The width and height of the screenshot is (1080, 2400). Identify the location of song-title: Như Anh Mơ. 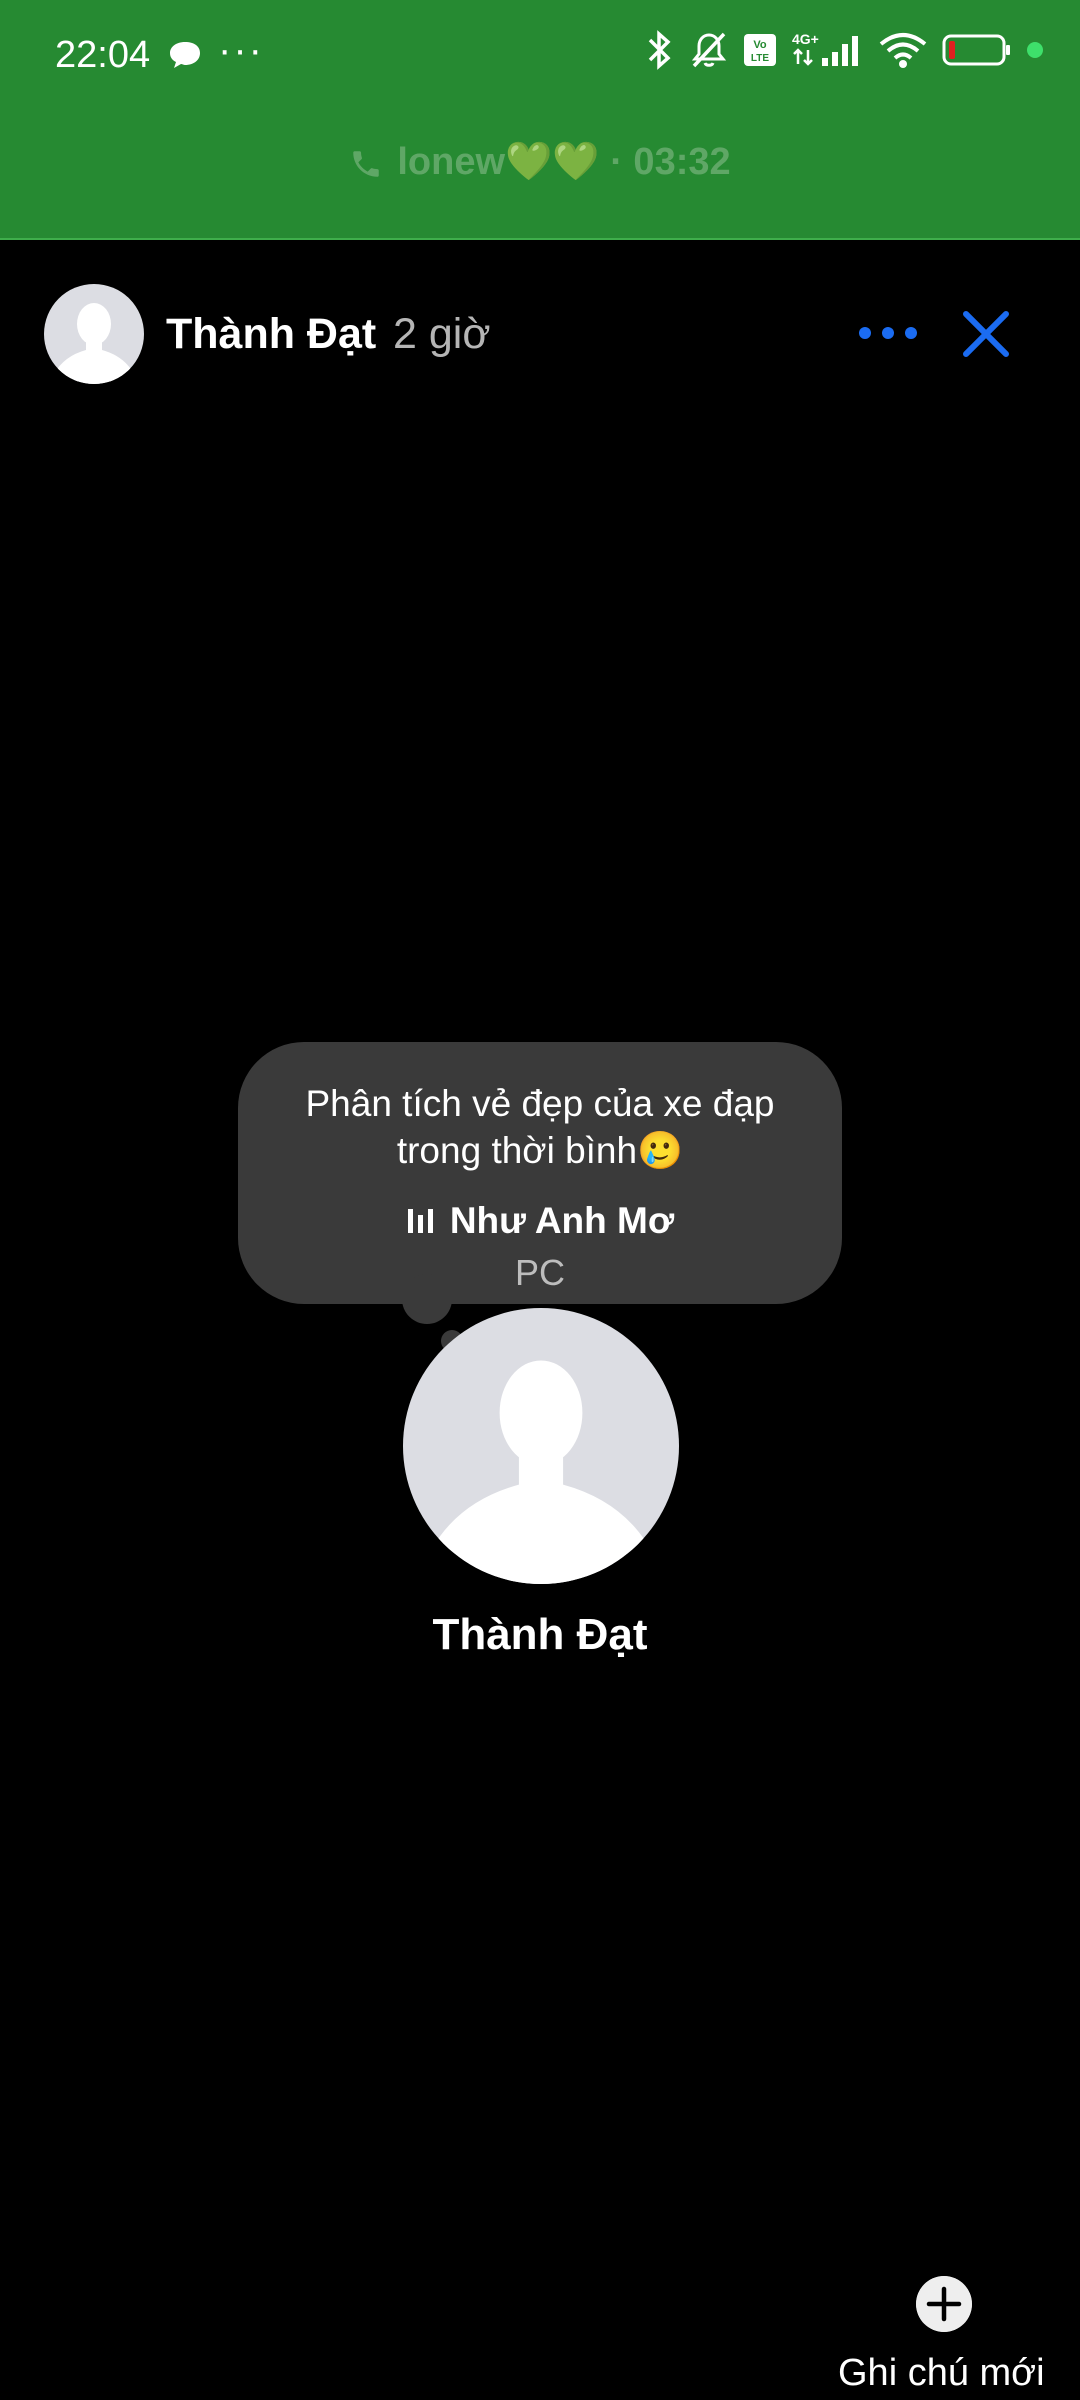
(562, 1220).